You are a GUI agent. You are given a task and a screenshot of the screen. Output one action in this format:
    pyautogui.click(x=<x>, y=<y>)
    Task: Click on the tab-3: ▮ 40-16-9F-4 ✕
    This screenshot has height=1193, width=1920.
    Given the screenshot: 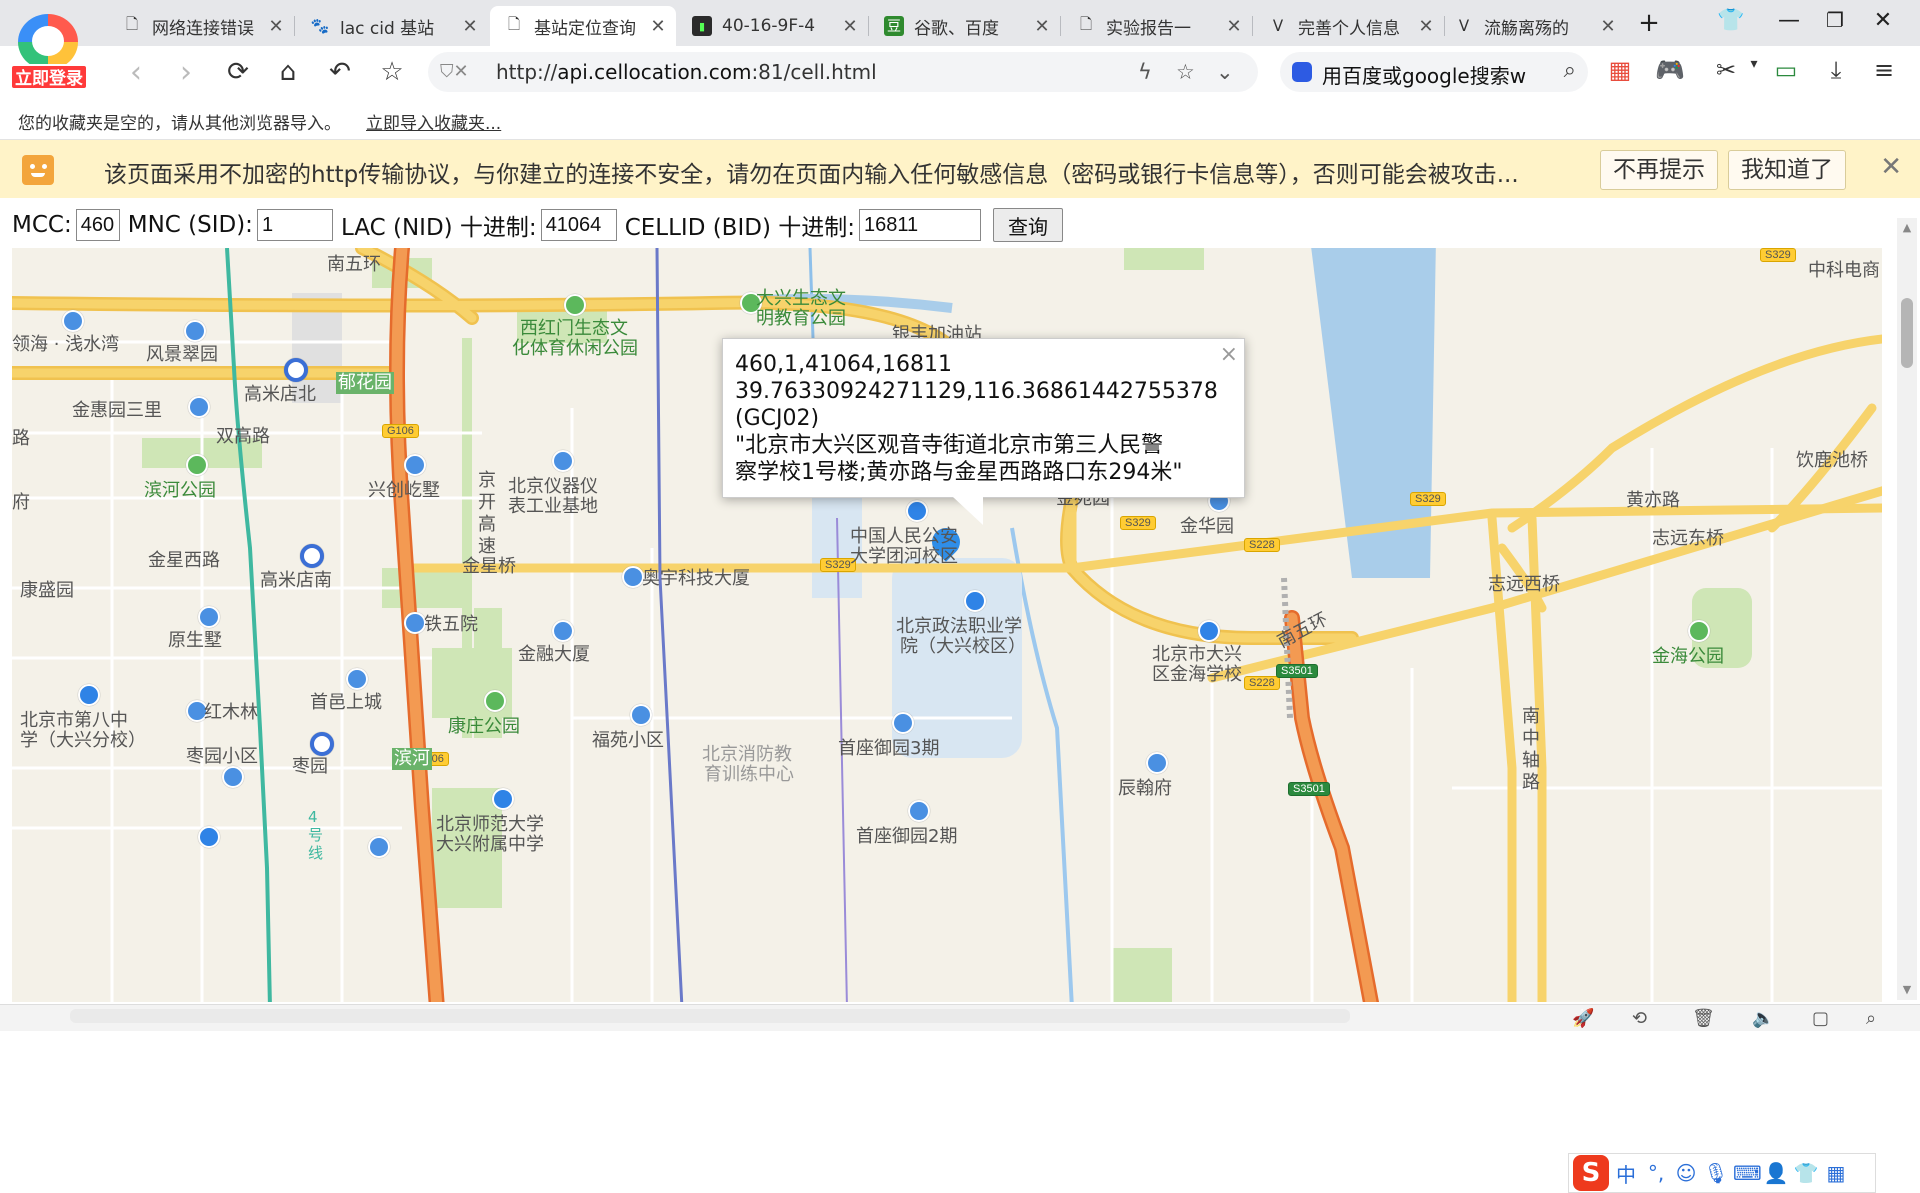 What is the action you would take?
    pyautogui.click(x=773, y=26)
    